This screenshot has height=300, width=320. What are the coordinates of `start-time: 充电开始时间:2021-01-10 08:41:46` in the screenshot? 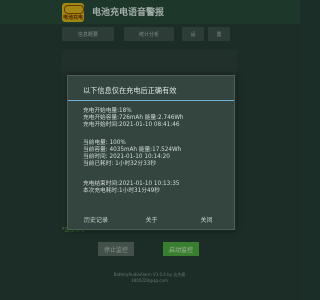 It's located at (131, 125).